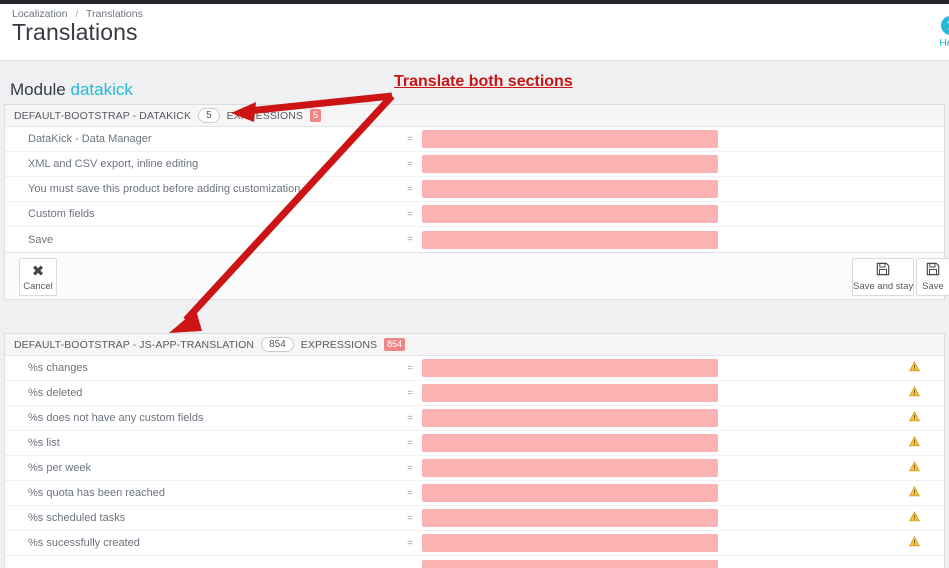 This screenshot has width=949, height=568. I want to click on table-row: %s per week =, so click(474, 468).